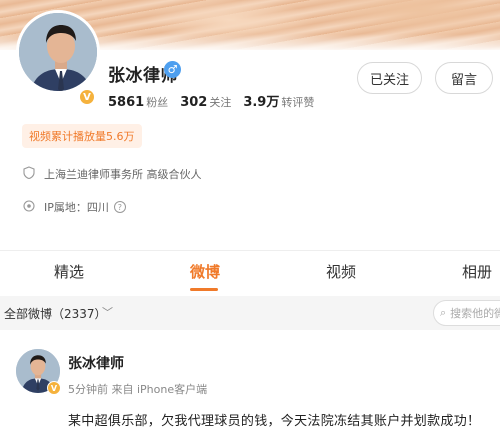 Image resolution: width=500 pixels, height=440 pixels. I want to click on filter-bar: 全部微博（2337） ﹀ ⌕ 搜索他的微博, so click(250, 313).